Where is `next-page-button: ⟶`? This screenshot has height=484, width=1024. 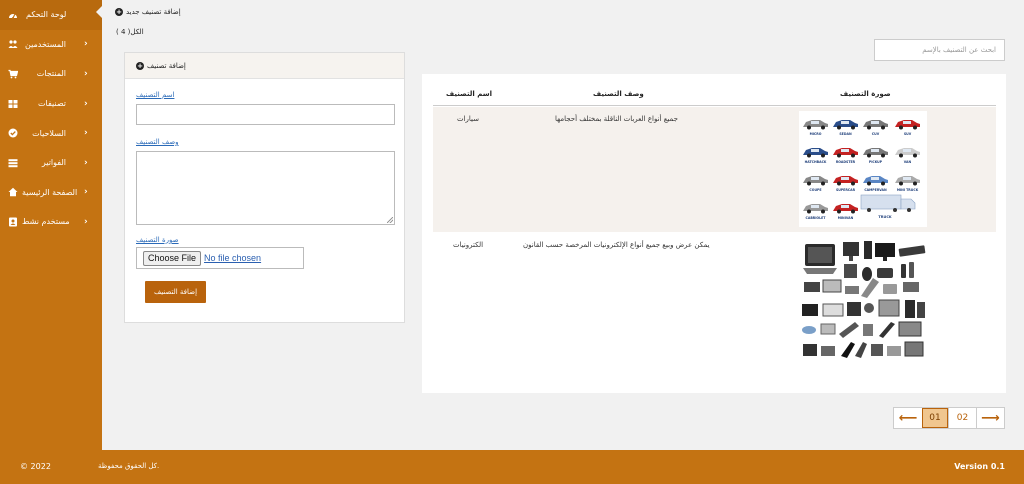 next-page-button: ⟶ is located at coordinates (990, 418).